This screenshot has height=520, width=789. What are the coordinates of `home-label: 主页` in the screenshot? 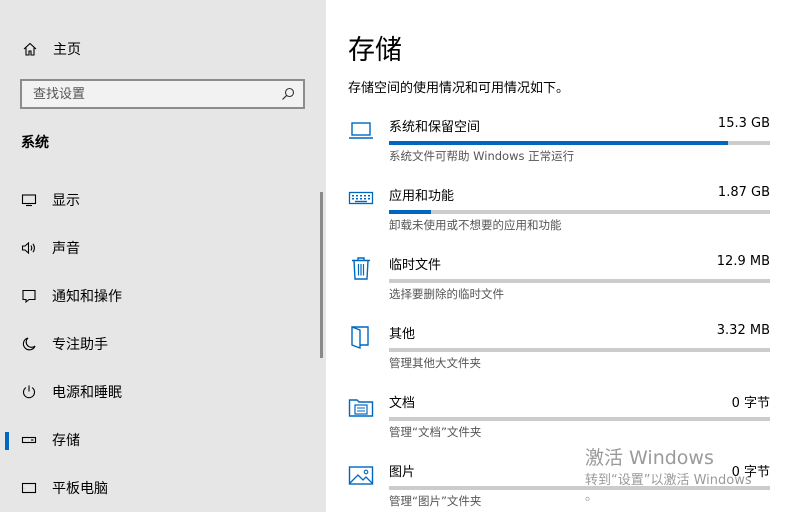 It's located at (67, 50).